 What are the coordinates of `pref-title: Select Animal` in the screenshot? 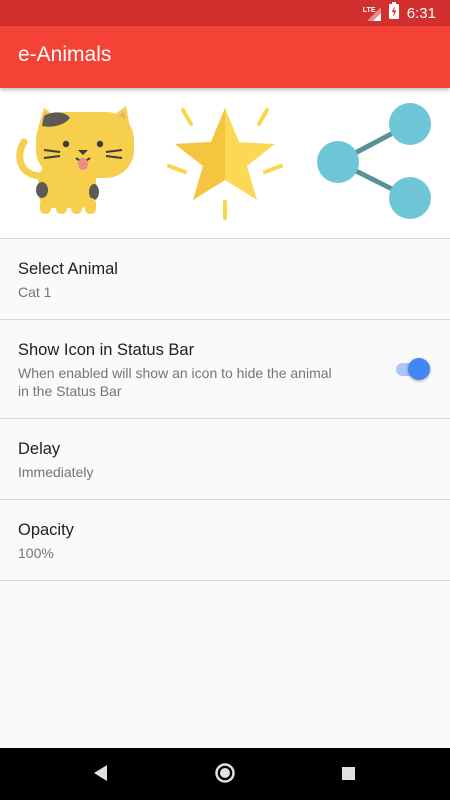 It's located at (68, 269).